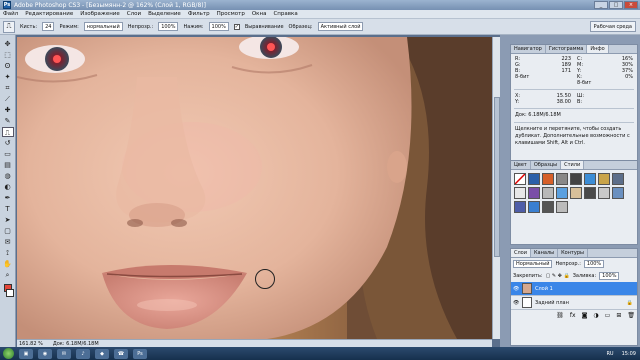 The image size is (640, 360). What do you see at coordinates (574, 303) in the screenshot?
I see `layer-row: 👁 Задний план 🔒` at bounding box center [574, 303].